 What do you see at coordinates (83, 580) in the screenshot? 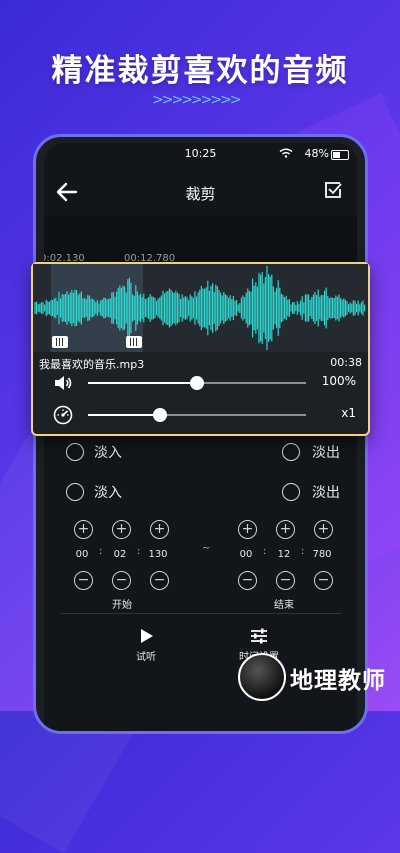
I see `start-min-minus-button: −` at bounding box center [83, 580].